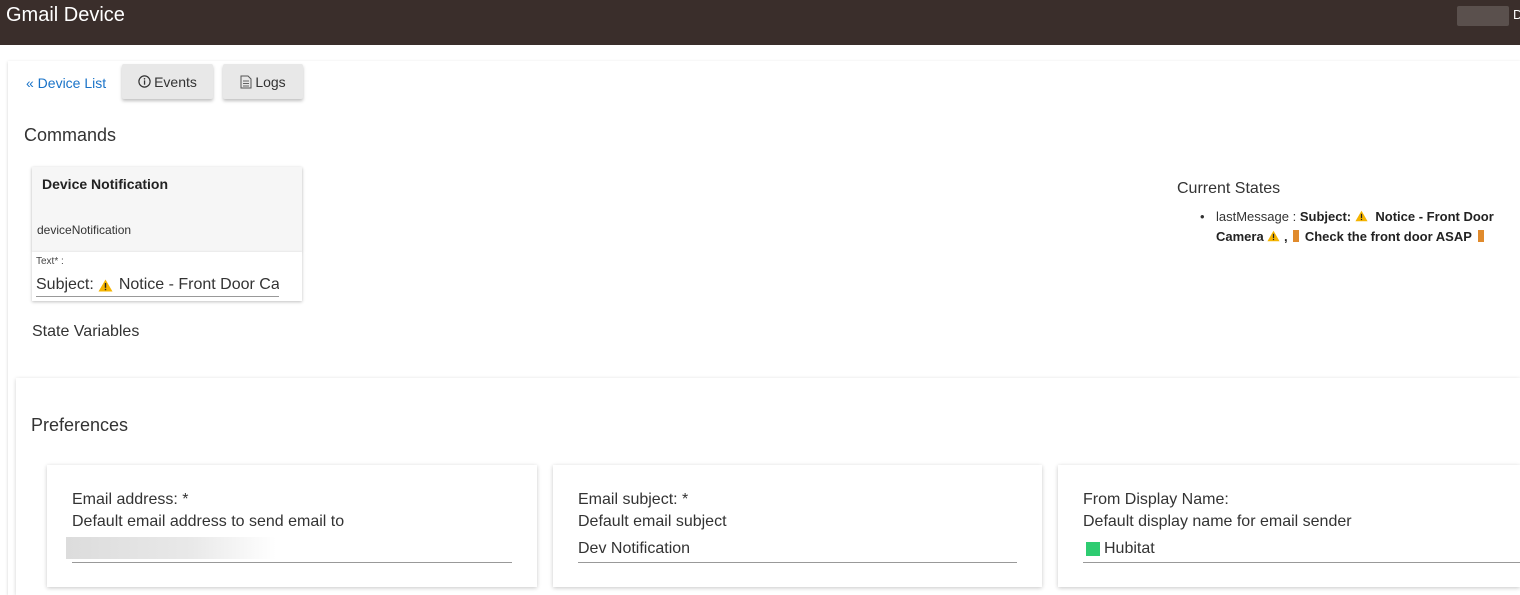 Image resolution: width=1520 pixels, height=595 pixels. What do you see at coordinates (84, 230) in the screenshot?
I see `command-method: deviceNotification` at bounding box center [84, 230].